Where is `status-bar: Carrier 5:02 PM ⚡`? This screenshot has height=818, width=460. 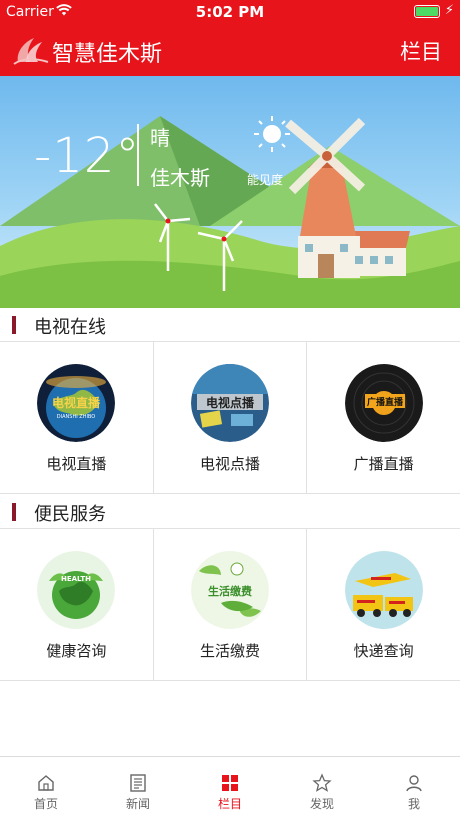 status-bar: Carrier 5:02 PM ⚡ is located at coordinates (230, 12).